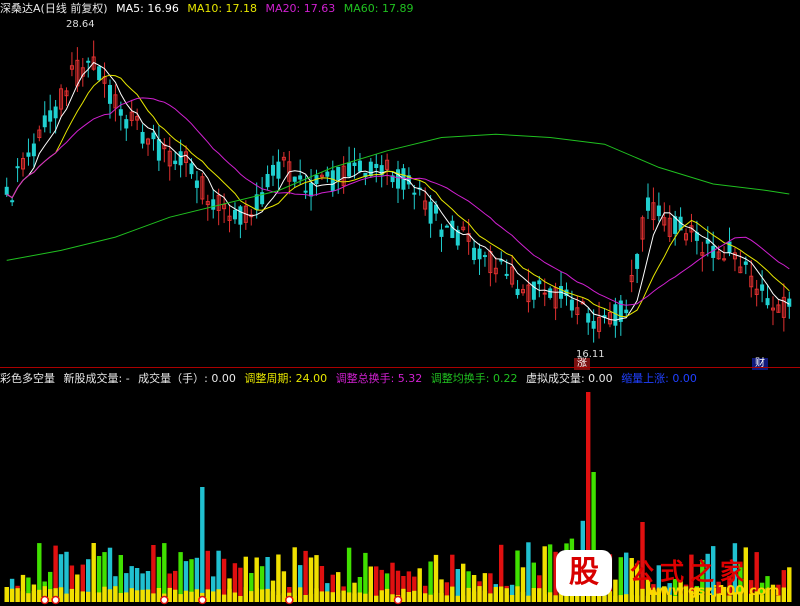 The height and width of the screenshot is (606, 800). I want to click on adj-period-label: 调整周期: 24.00, so click(286, 378).